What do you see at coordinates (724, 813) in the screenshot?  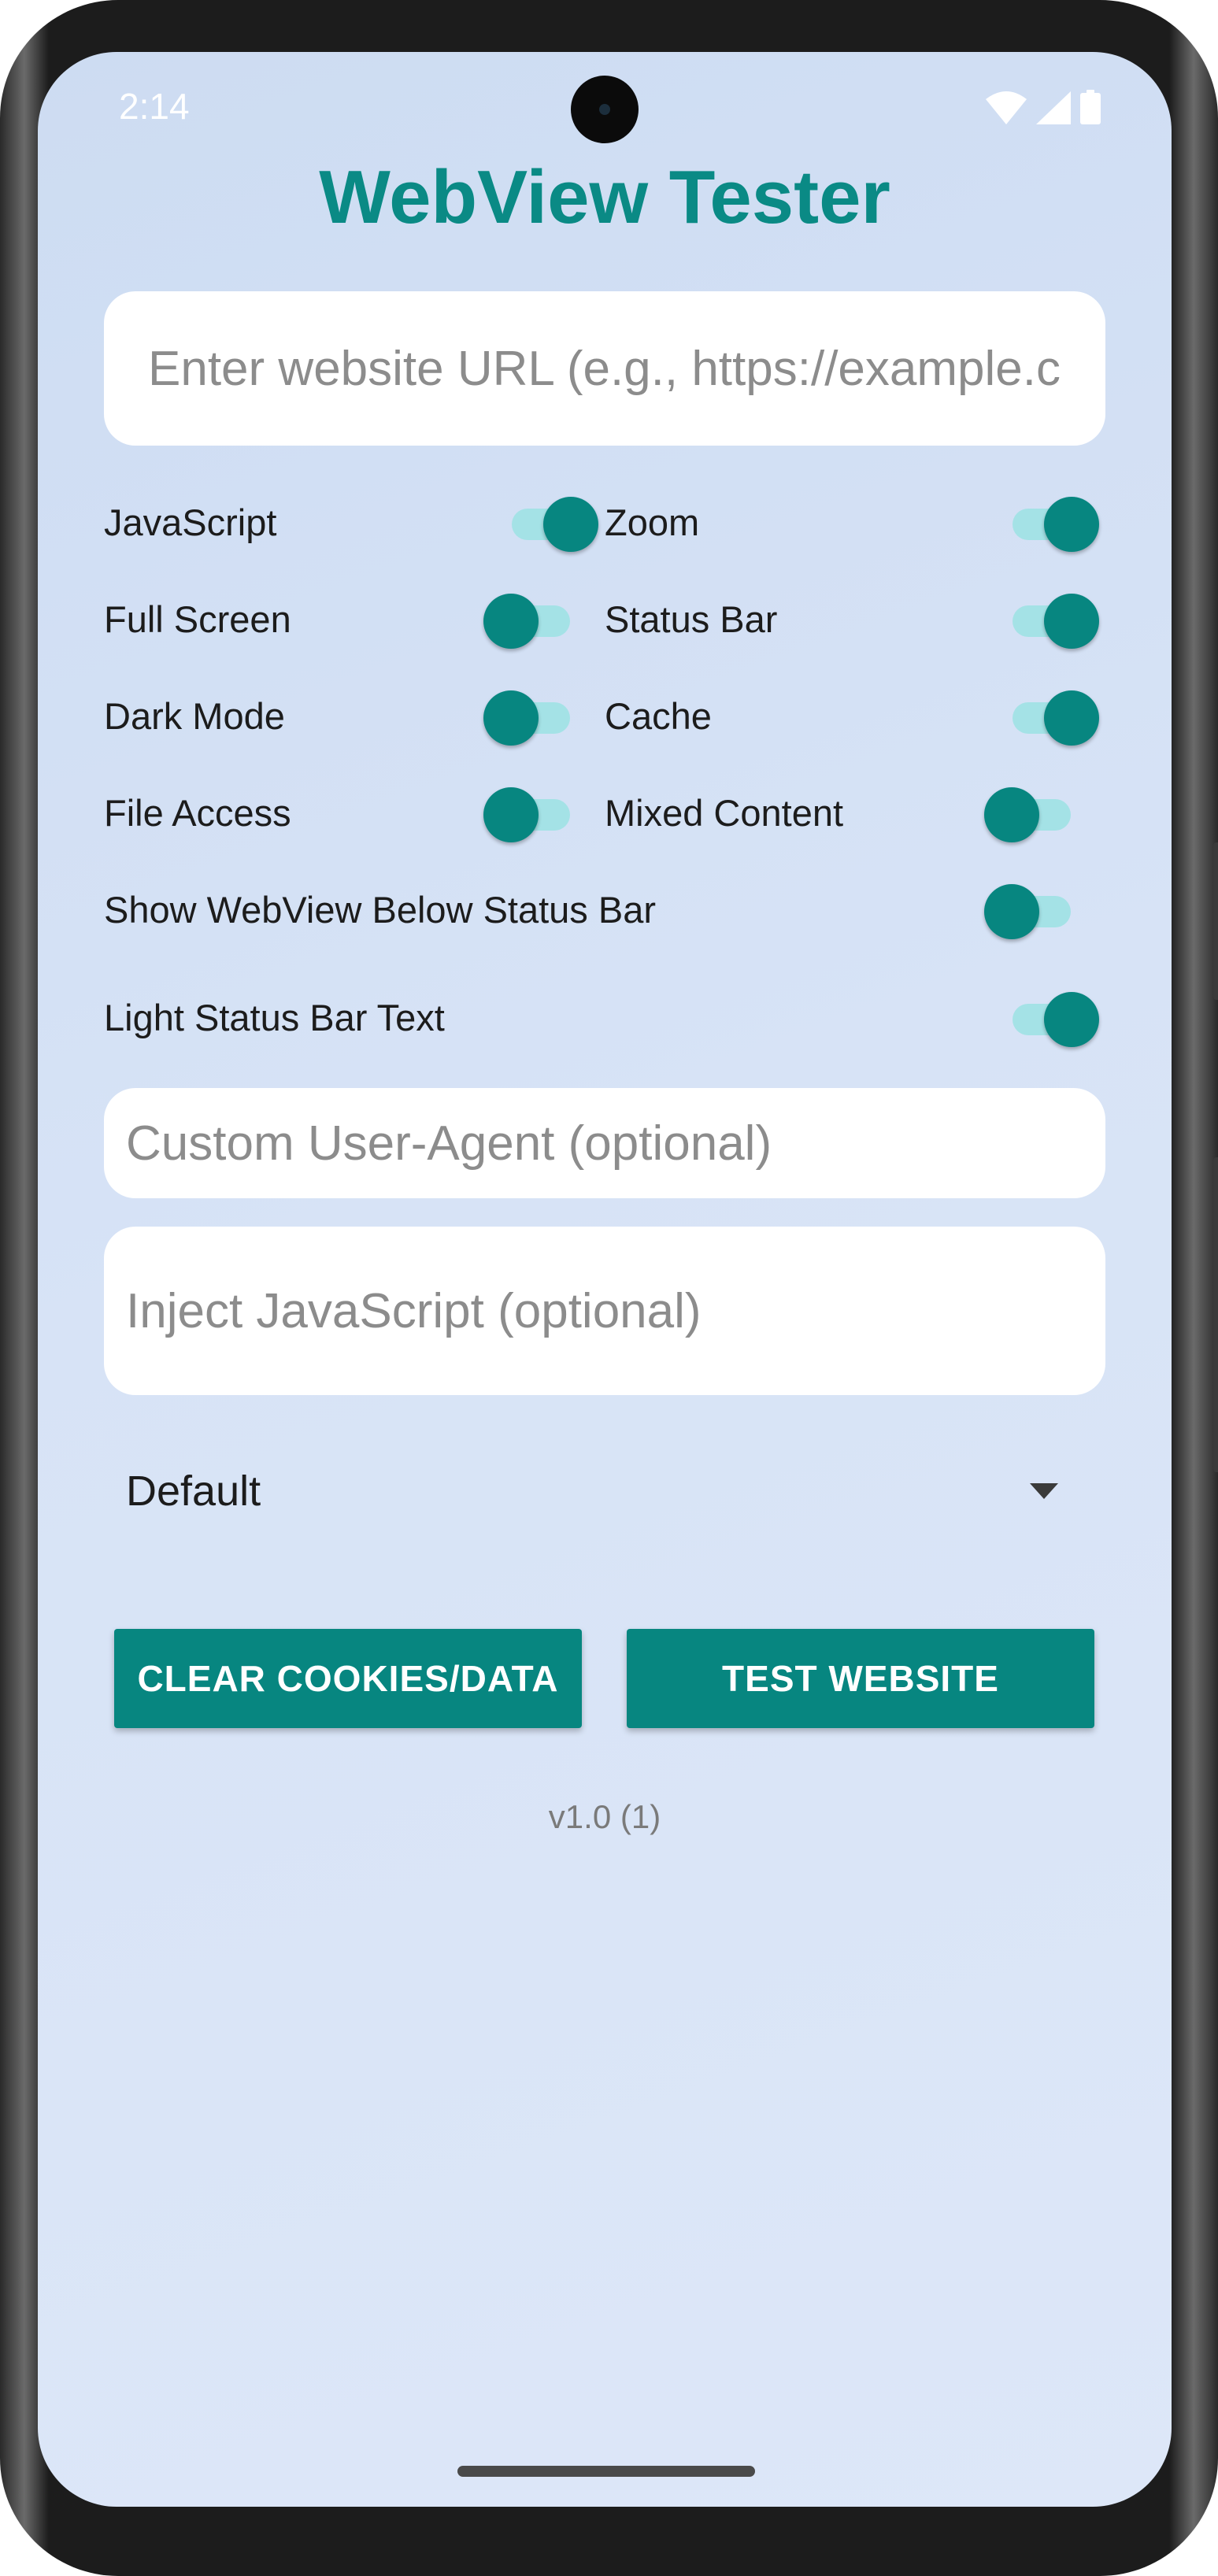 I see `option-label-mixed-content: Mixed Content` at bounding box center [724, 813].